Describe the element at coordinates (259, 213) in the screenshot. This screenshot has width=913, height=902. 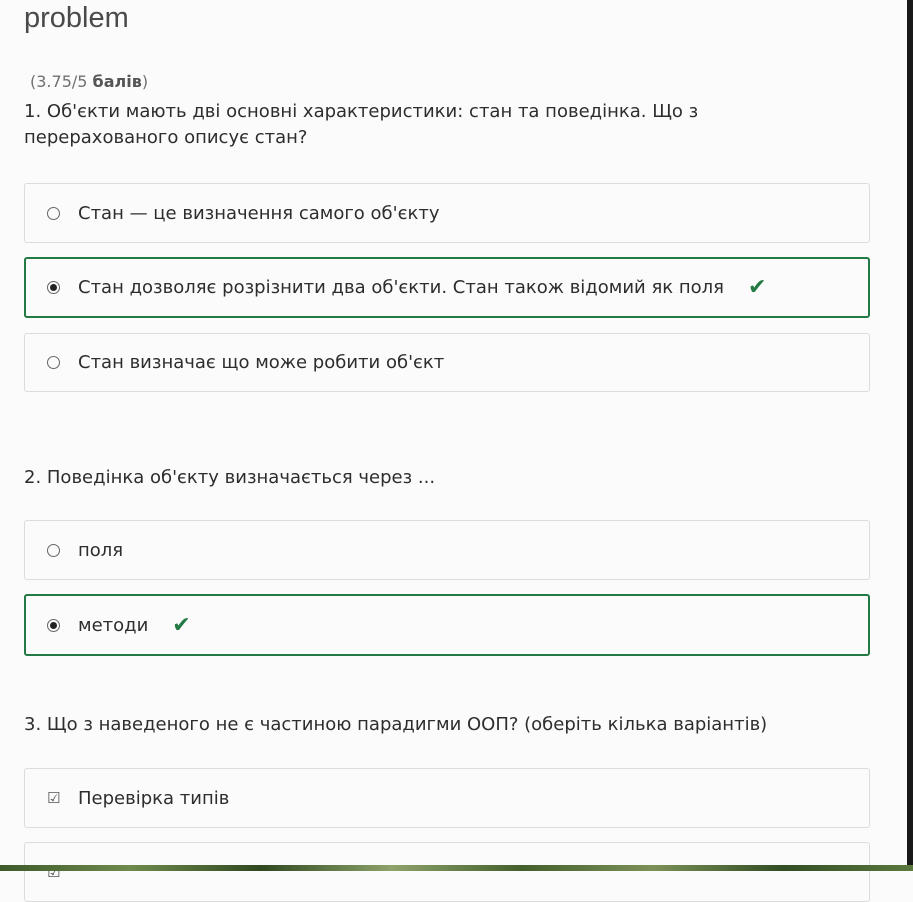
I see `option-label: Стан — це визначення самого об'єкту` at that location.